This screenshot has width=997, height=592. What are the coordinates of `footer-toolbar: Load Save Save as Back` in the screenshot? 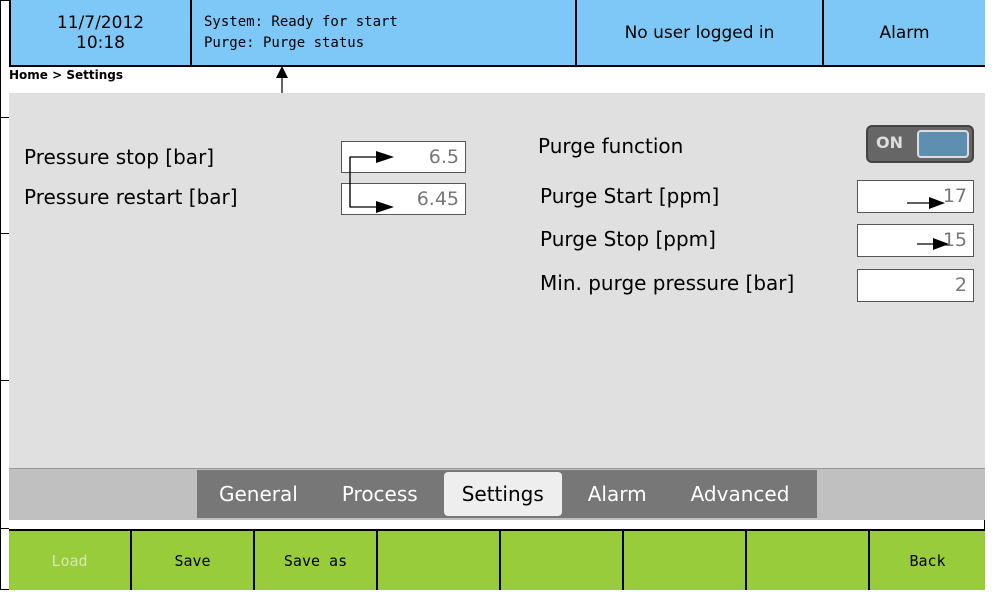 It's located at (497, 559).